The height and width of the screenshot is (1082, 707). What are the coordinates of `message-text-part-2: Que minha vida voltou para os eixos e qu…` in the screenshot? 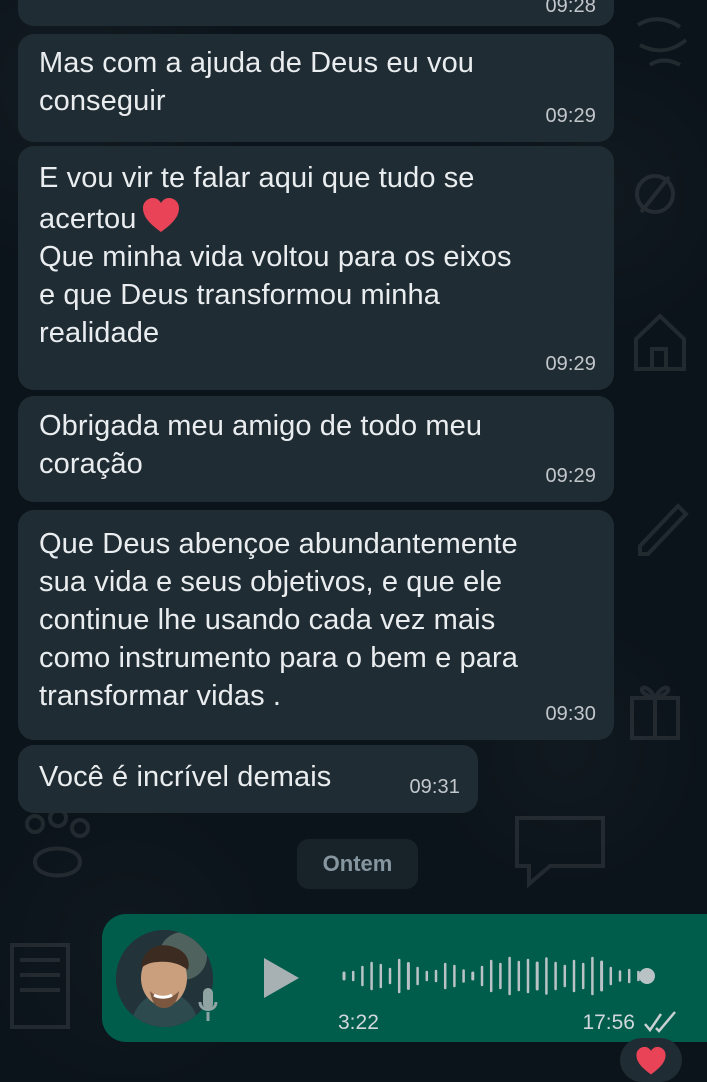 It's located at (275, 295).